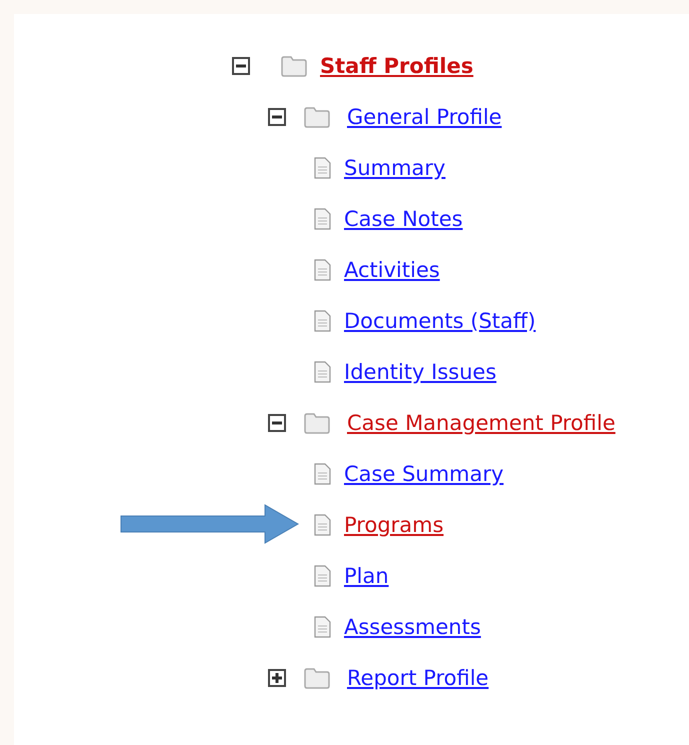  Describe the element at coordinates (395, 168) in the screenshot. I see `tree-link: Summary` at that location.